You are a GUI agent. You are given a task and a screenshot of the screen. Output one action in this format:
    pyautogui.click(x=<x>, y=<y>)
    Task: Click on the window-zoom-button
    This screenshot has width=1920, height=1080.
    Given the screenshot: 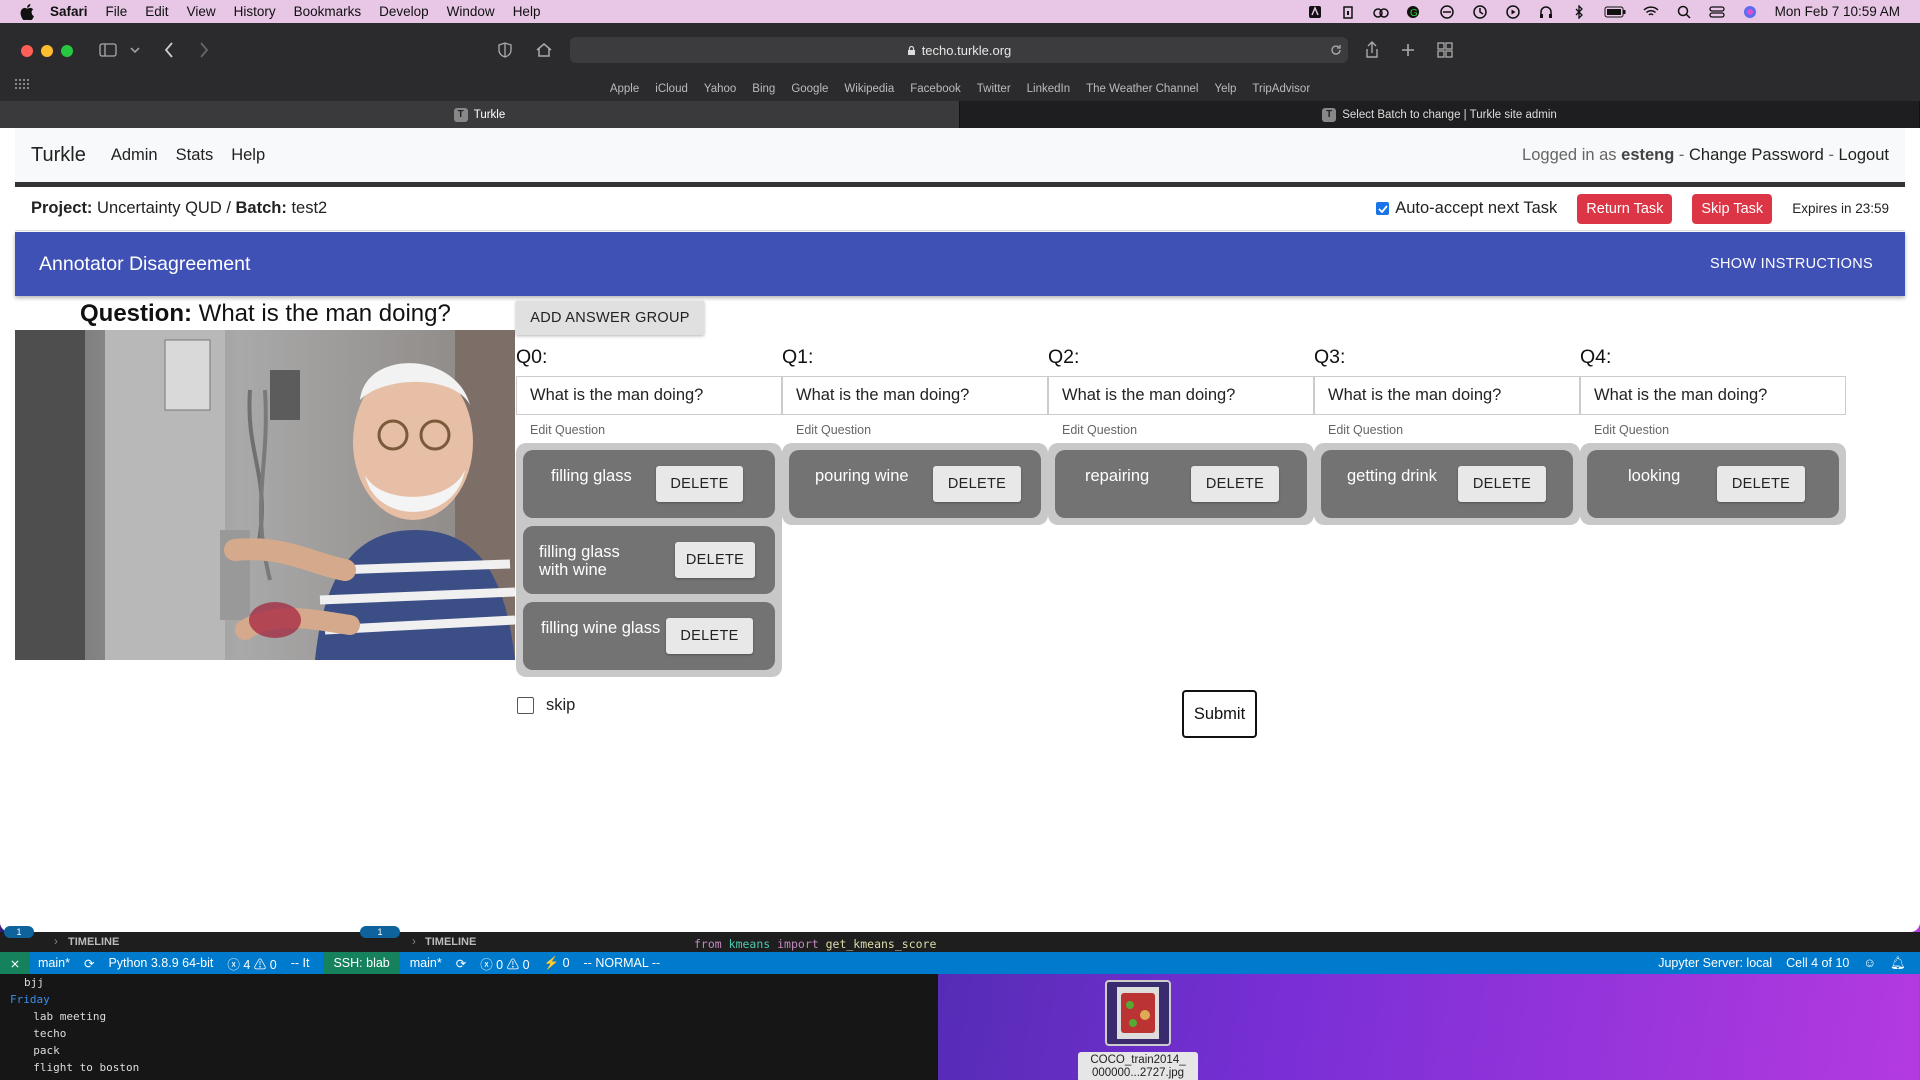 What is the action you would take?
    pyautogui.click(x=67, y=51)
    